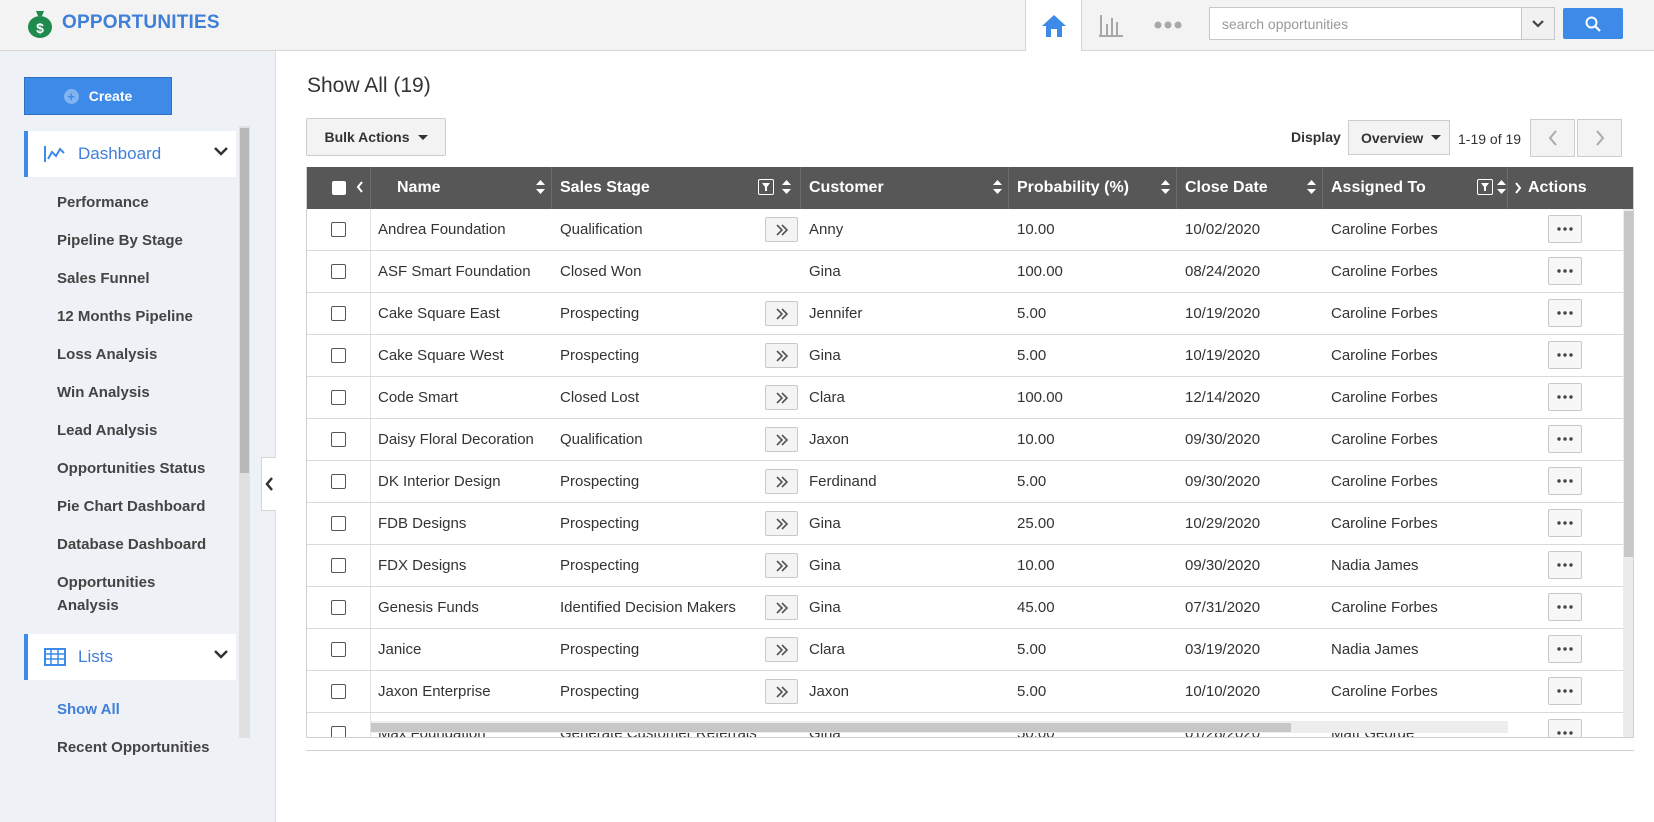 The image size is (1654, 822). What do you see at coordinates (125, 316) in the screenshot?
I see `sidebar-item-12-months-pipeline: 12 Months Pipeline` at bounding box center [125, 316].